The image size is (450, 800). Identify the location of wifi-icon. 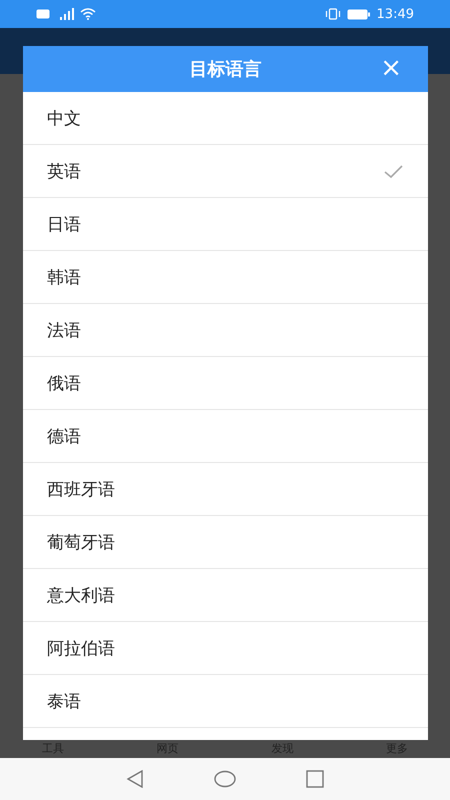
(88, 14).